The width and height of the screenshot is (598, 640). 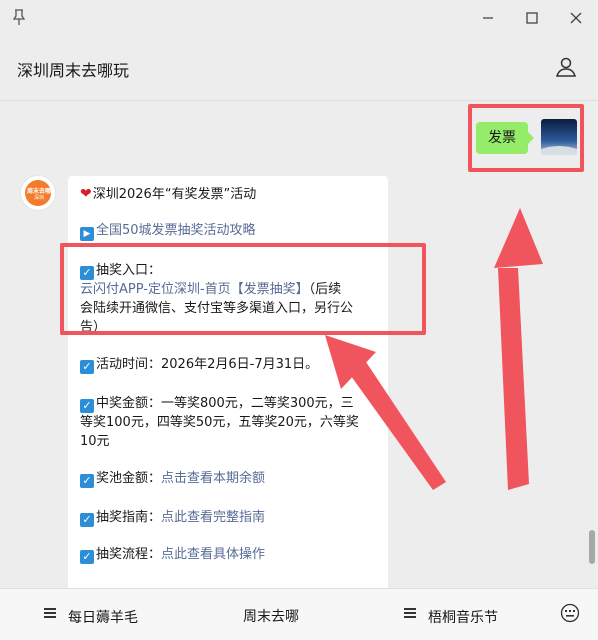 What do you see at coordinates (592, 547) in the screenshot?
I see `scrollbar-thumb` at bounding box center [592, 547].